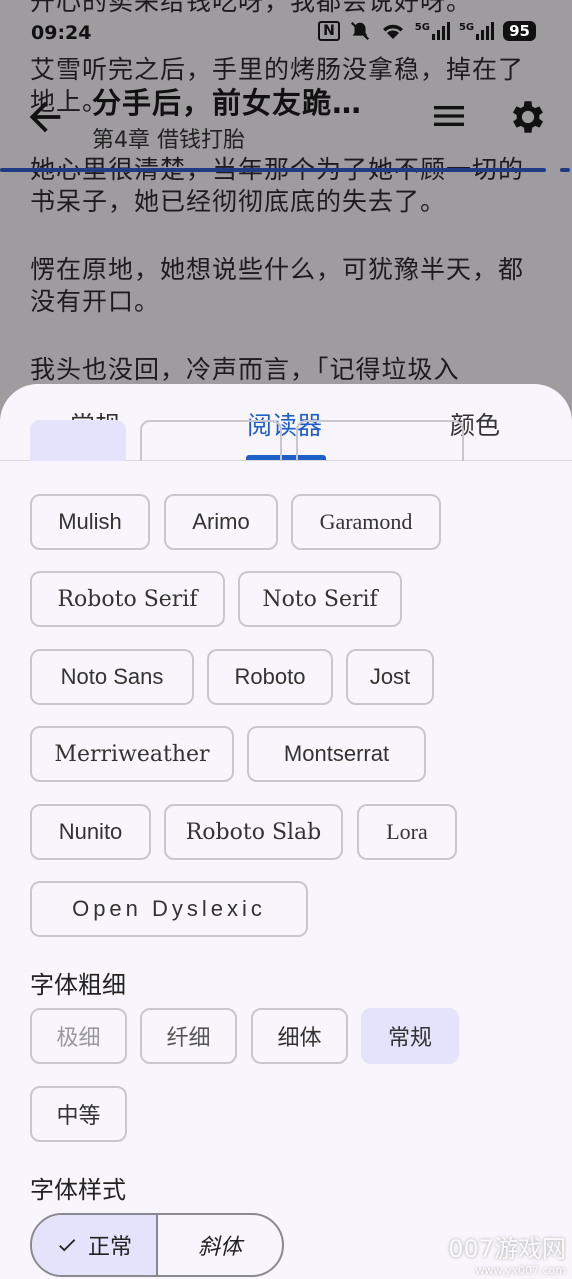 The height and width of the screenshot is (1279, 572). Describe the element at coordinates (270, 677) in the screenshot. I see `font-chip-roboto: Roboto` at that location.